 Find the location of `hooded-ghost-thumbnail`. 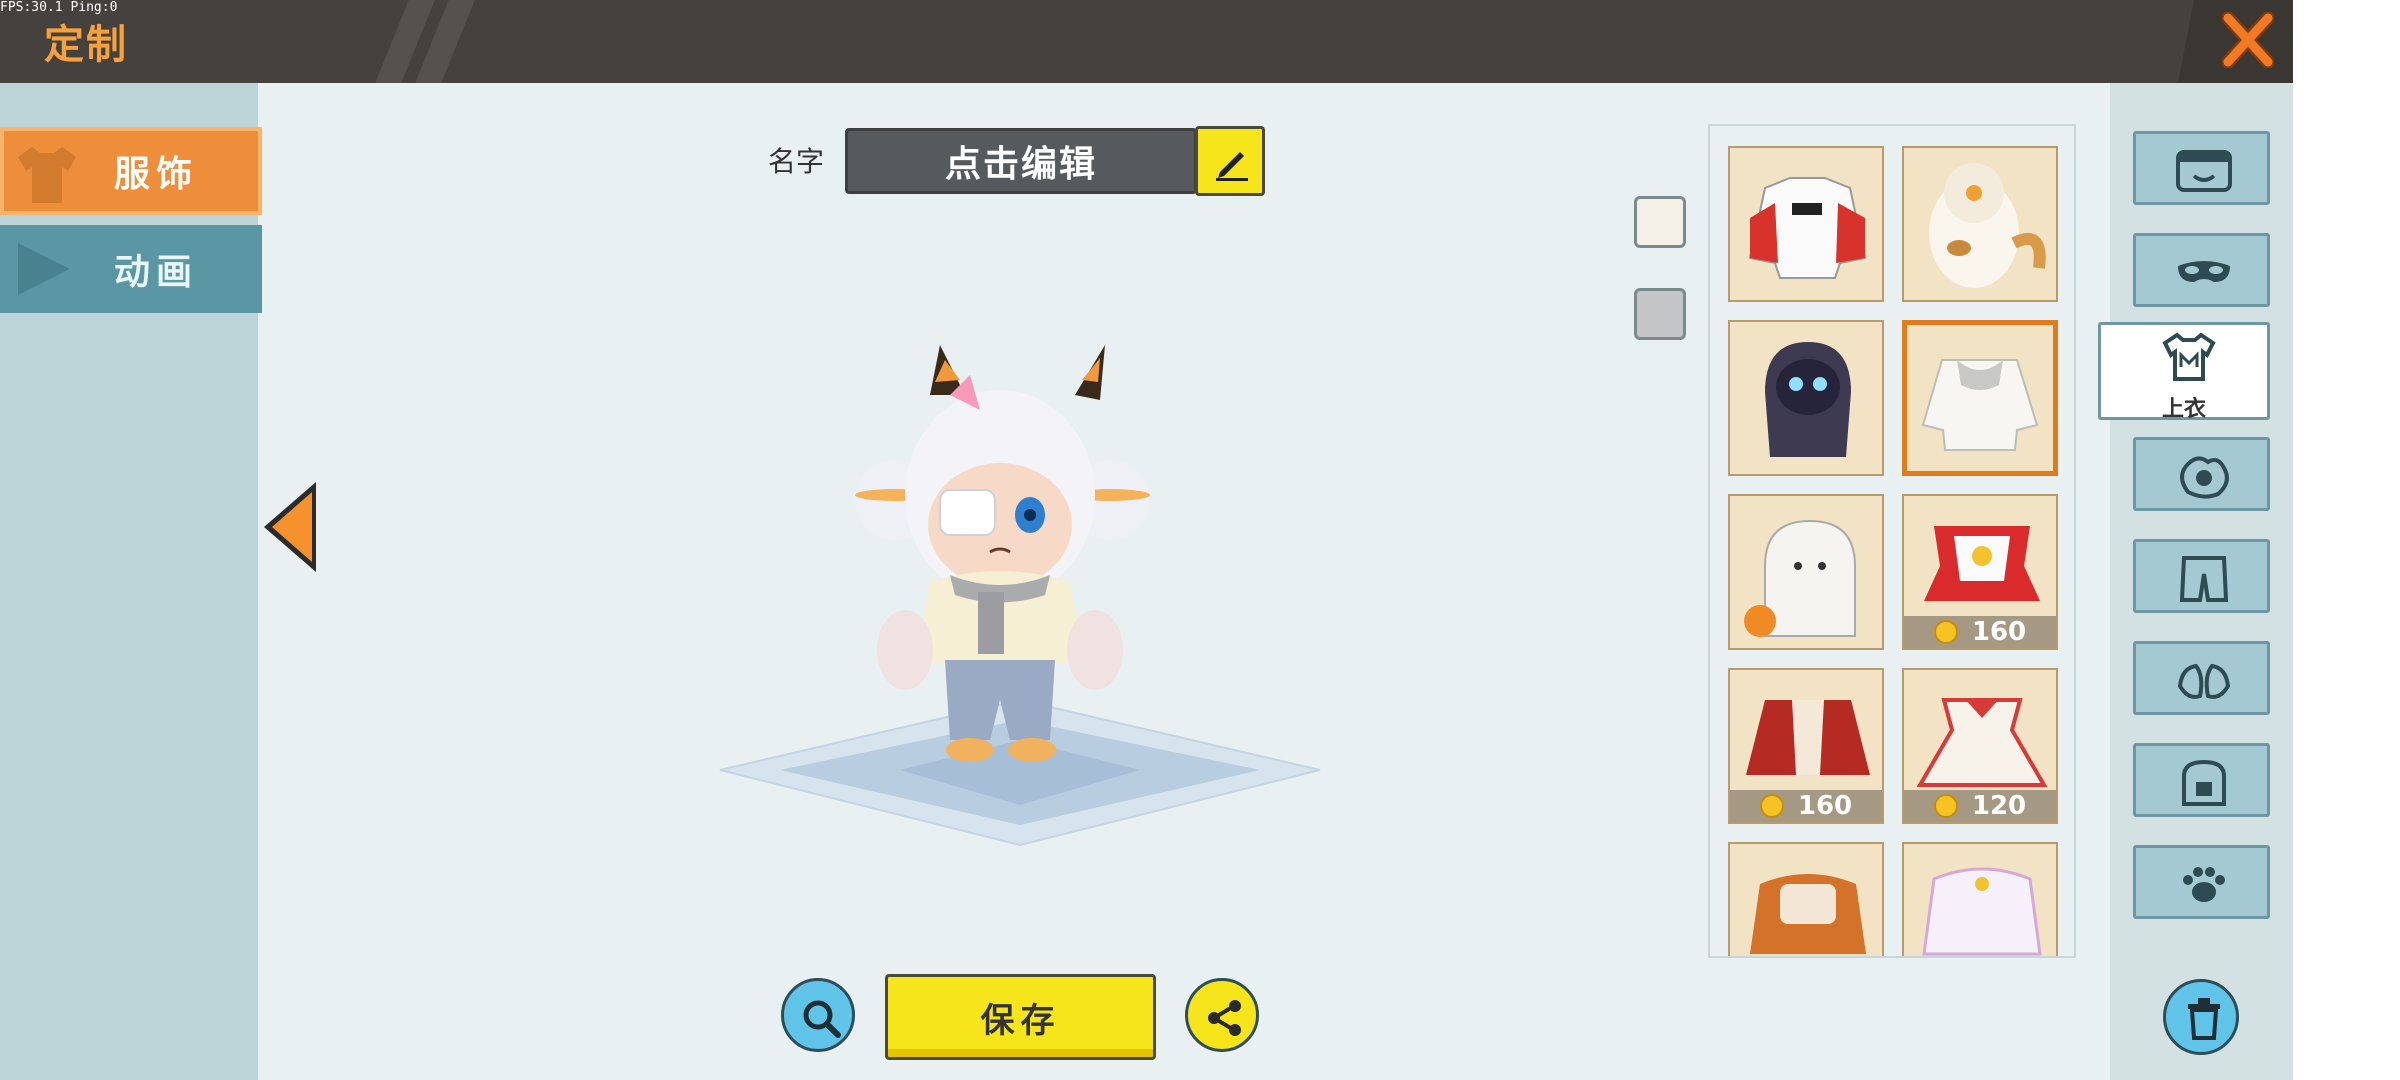

hooded-ghost-thumbnail is located at coordinates (1808, 399).